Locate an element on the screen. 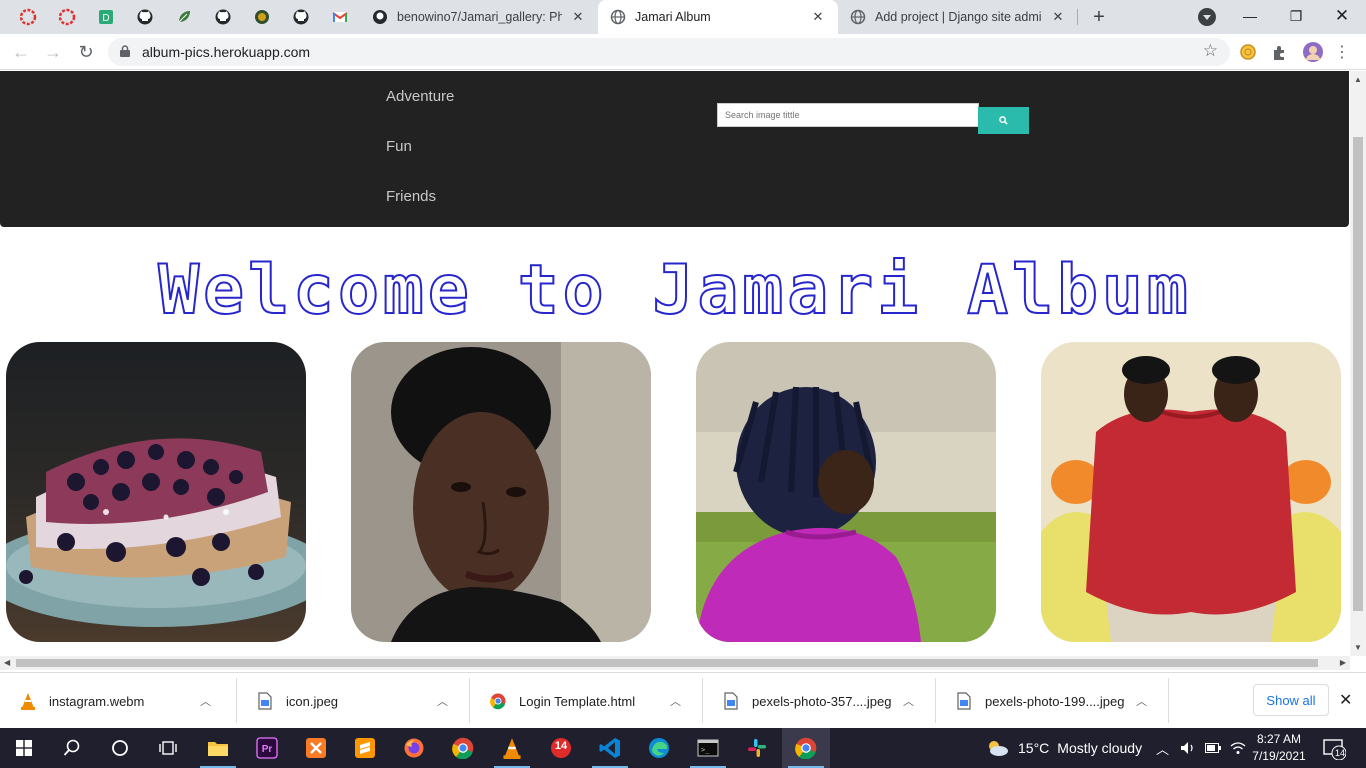 Image resolution: width=1366 pixels, height=768 pixels. premiere-icon: Pr is located at coordinates (267, 748).